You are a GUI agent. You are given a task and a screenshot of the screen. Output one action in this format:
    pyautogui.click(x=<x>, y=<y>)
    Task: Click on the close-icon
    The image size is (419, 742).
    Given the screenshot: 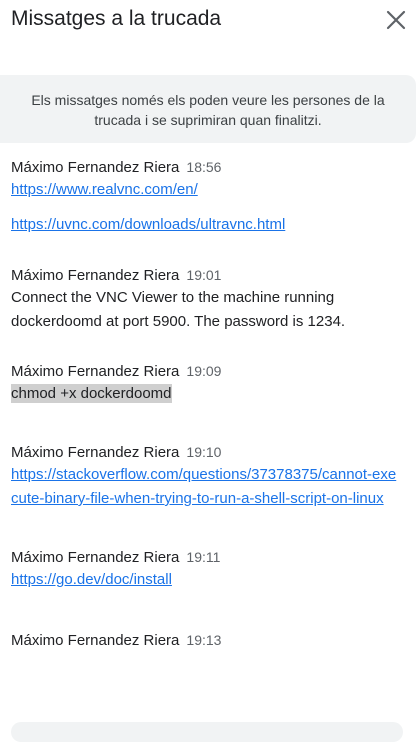 What is the action you would take?
    pyautogui.click(x=396, y=20)
    